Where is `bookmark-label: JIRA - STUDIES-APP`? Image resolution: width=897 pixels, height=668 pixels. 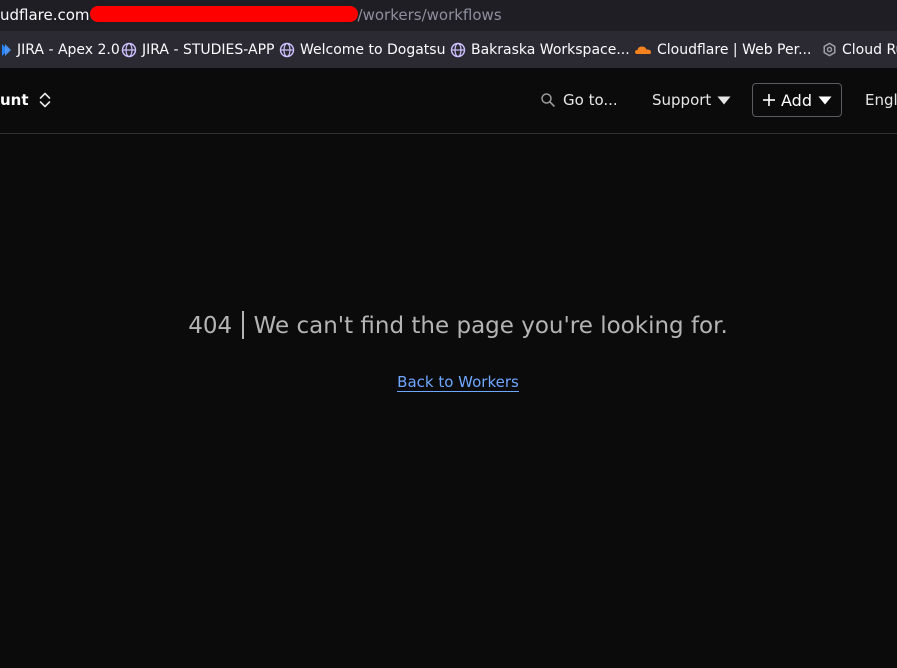
bookmark-label: JIRA - STUDIES-APP is located at coordinates (208, 49).